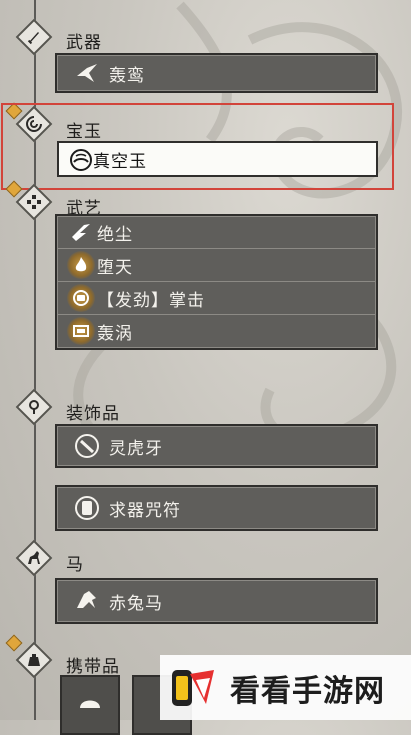  I want to click on item-label: 绝尘, so click(115, 234).